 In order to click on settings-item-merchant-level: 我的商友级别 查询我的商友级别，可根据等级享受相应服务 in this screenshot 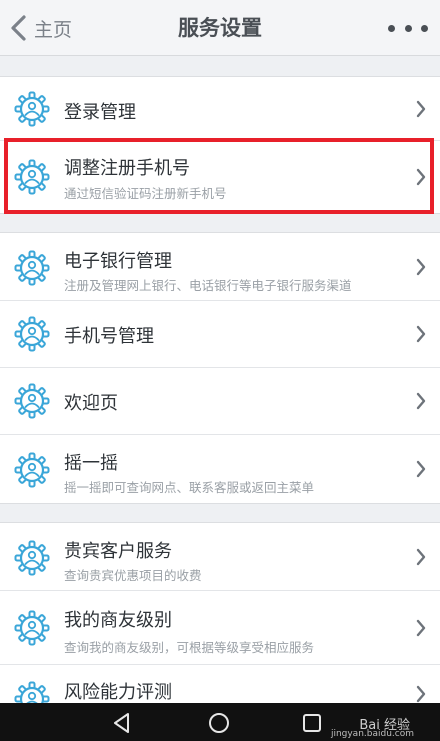, I will do `click(220, 628)`.